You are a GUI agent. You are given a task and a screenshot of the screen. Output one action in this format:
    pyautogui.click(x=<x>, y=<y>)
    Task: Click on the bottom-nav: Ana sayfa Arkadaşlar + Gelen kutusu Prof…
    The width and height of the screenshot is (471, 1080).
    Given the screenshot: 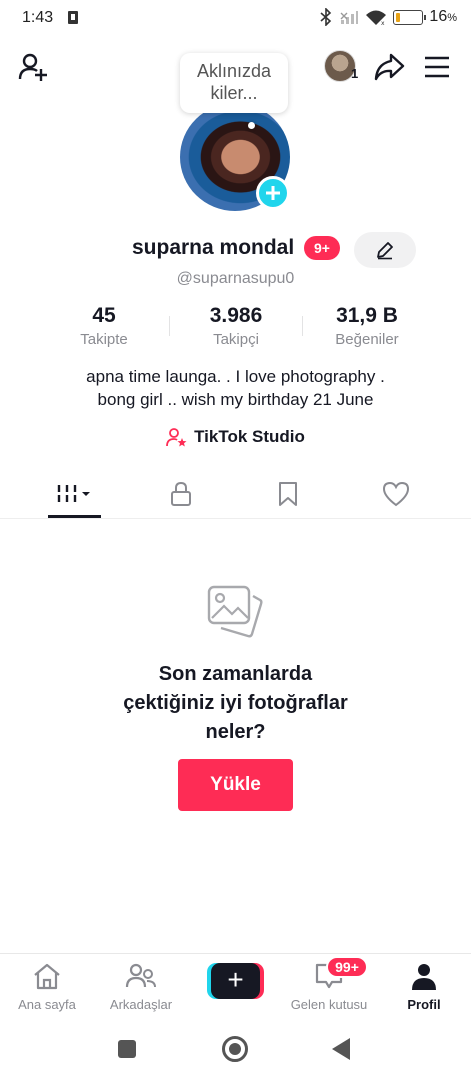 What is the action you would take?
    pyautogui.click(x=235, y=986)
    